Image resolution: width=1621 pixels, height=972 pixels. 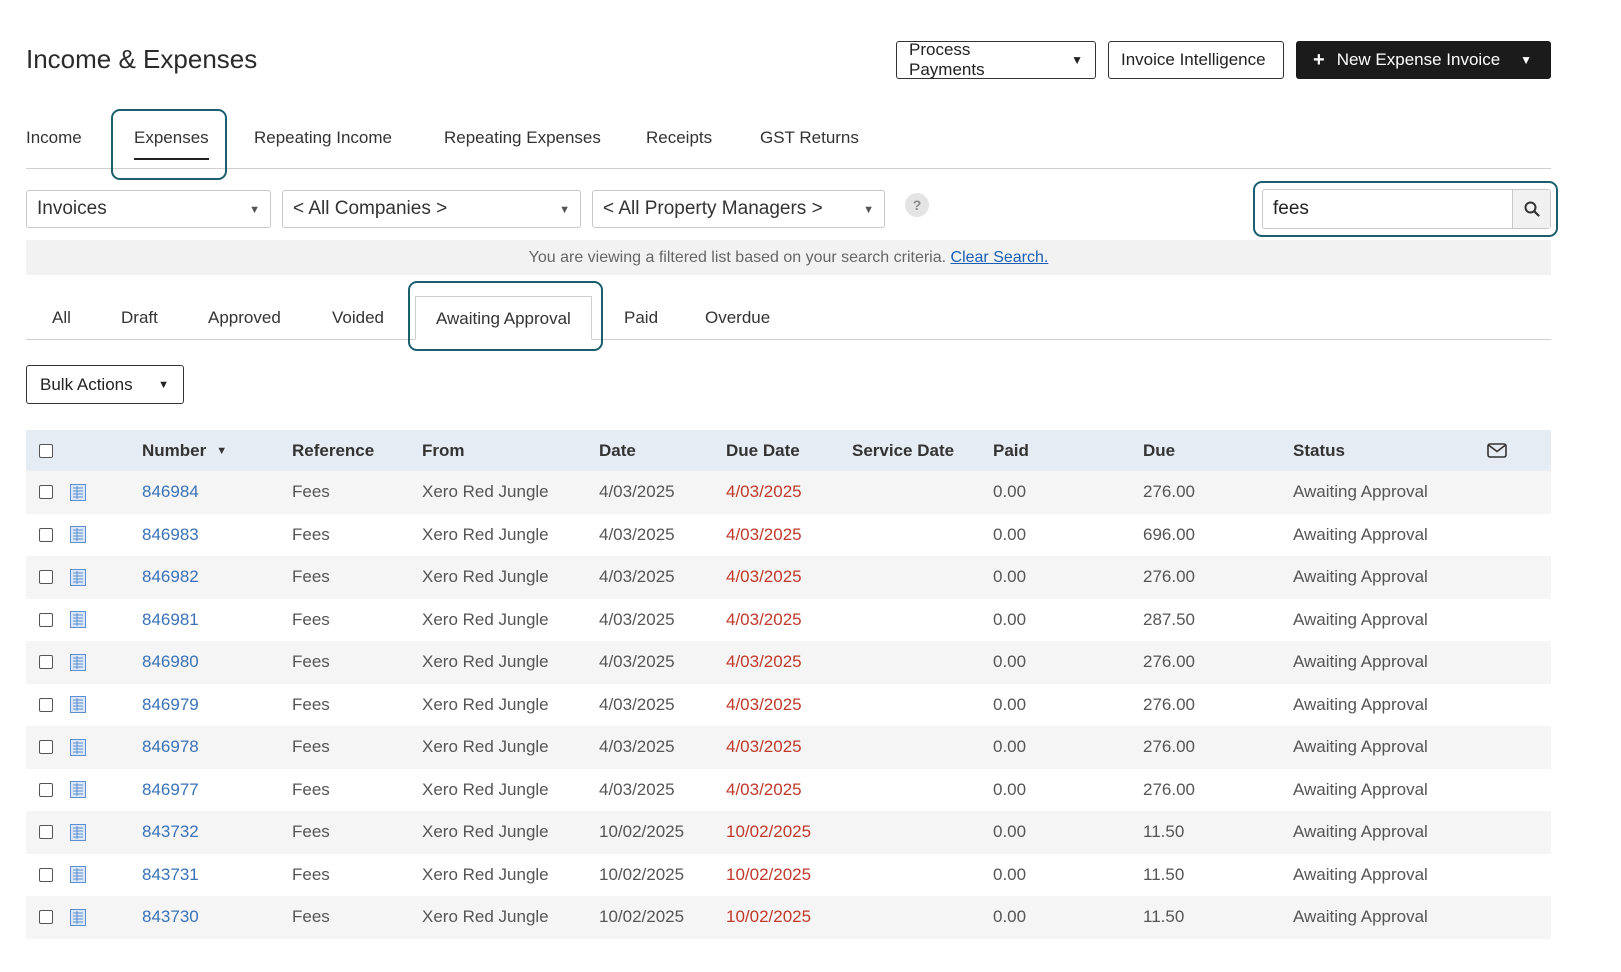 I want to click on invoice-number-link: 846983, so click(x=170, y=535).